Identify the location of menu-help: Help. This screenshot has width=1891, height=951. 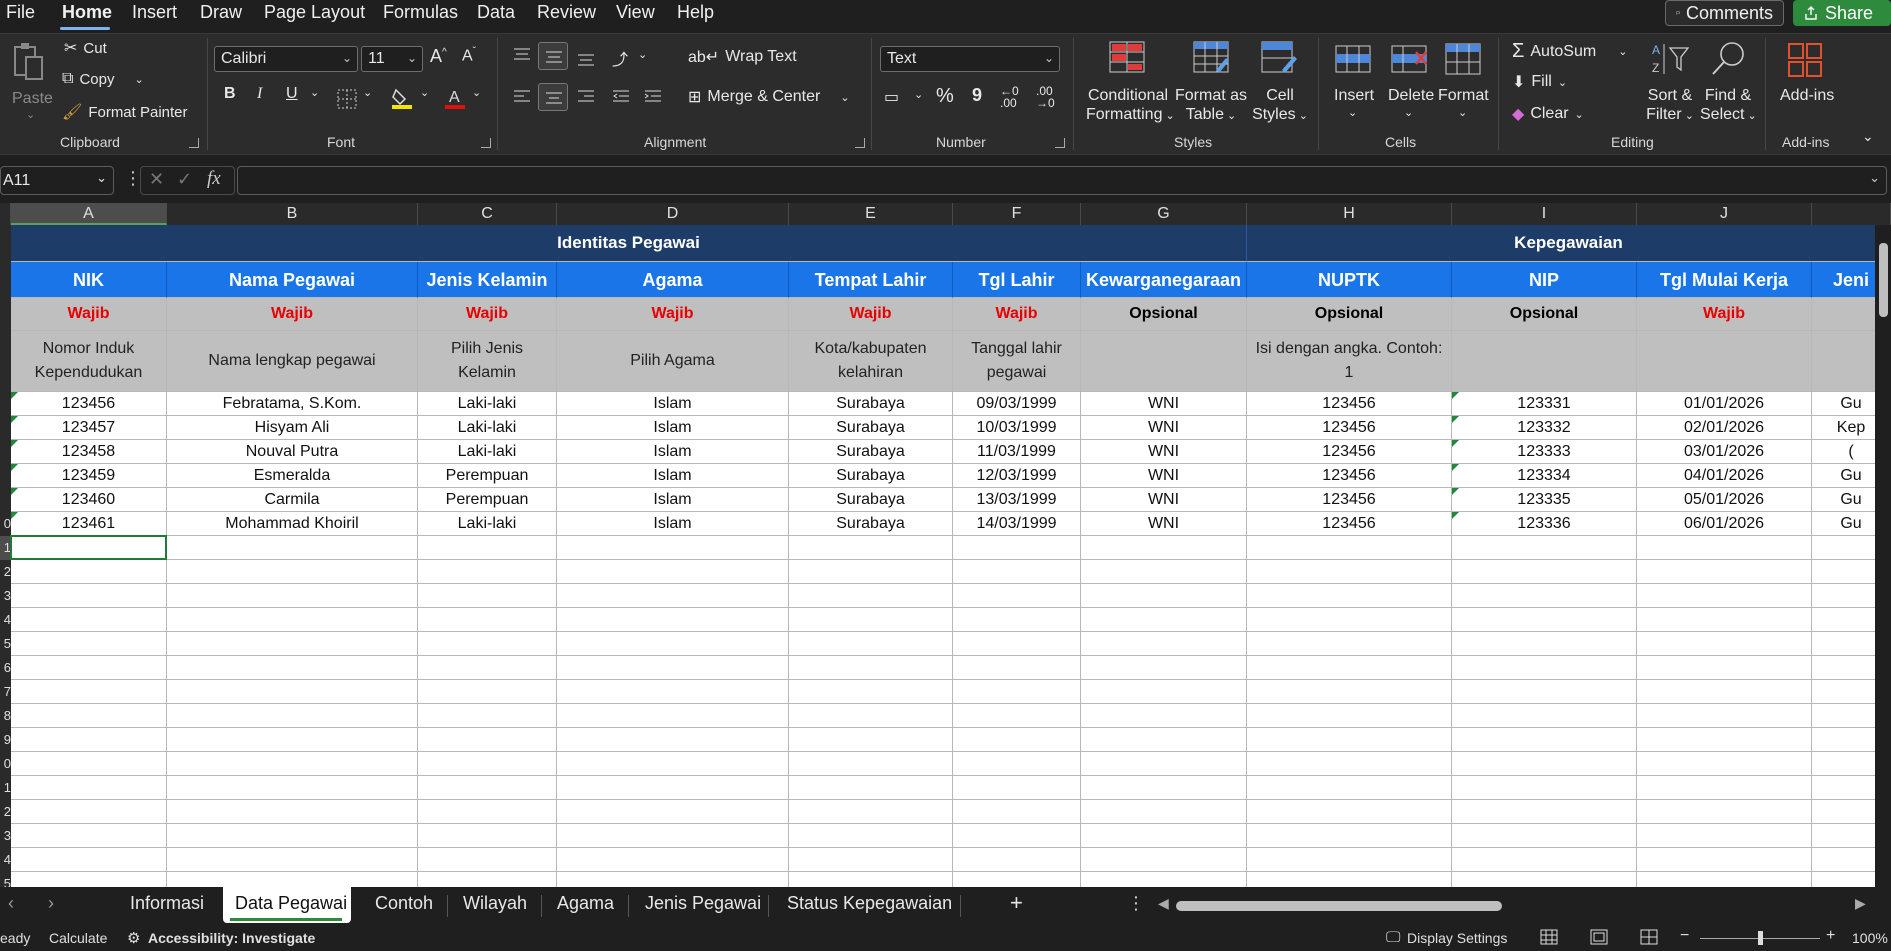
(695, 12).